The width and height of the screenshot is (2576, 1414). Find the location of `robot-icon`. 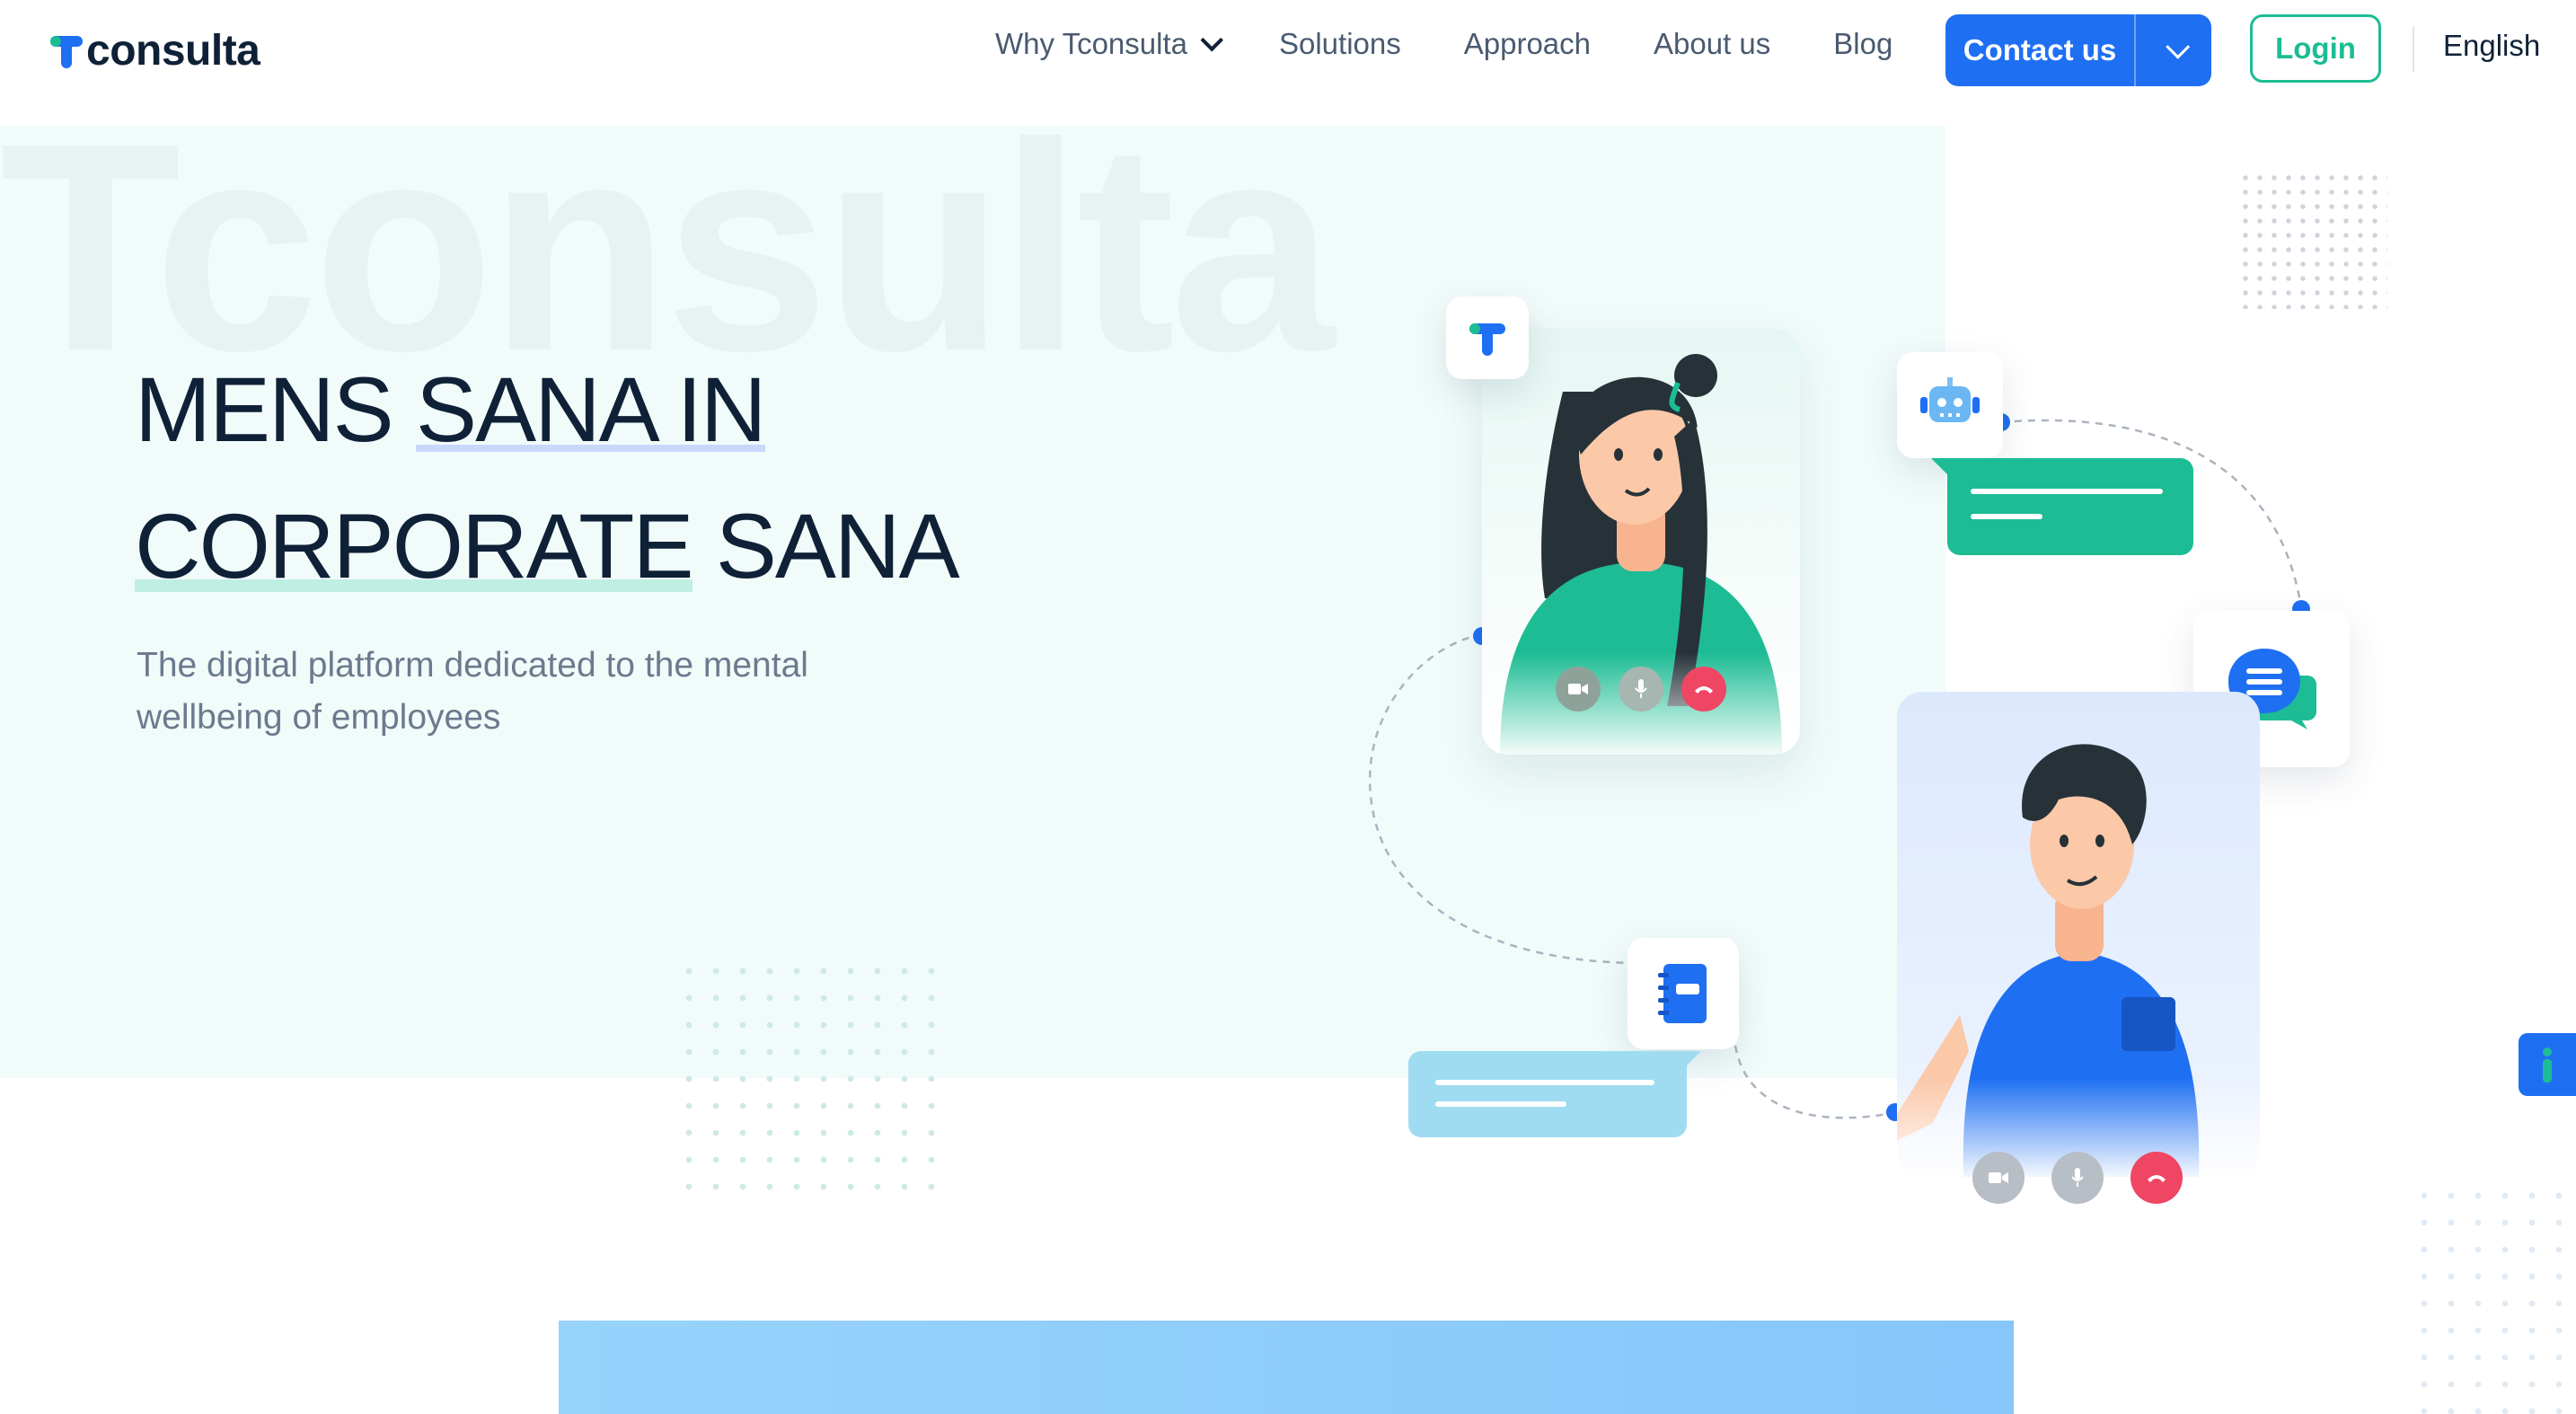

robot-icon is located at coordinates (1950, 405).